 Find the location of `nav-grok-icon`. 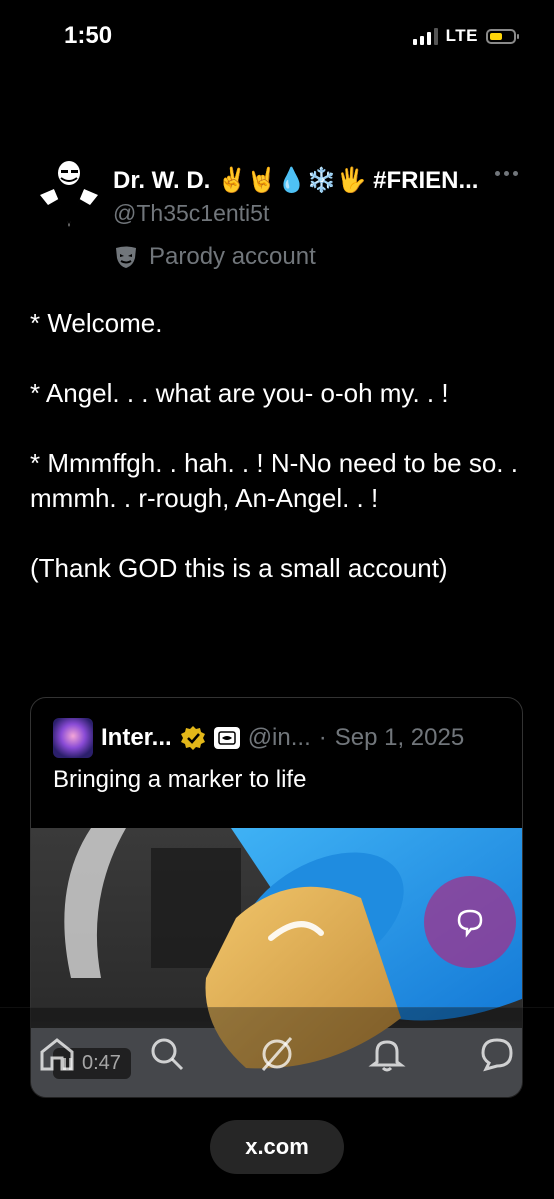

nav-grok-icon is located at coordinates (277, 1054).